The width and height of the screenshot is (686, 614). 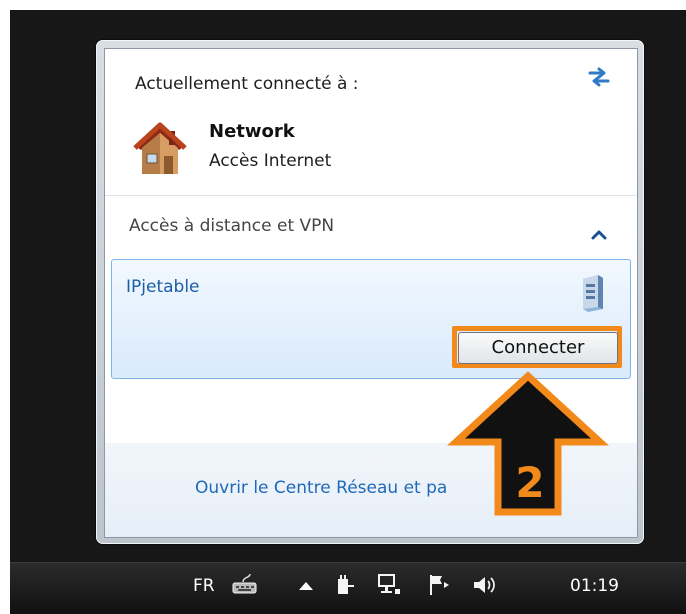 I want to click on volume-icon, so click(x=484, y=587).